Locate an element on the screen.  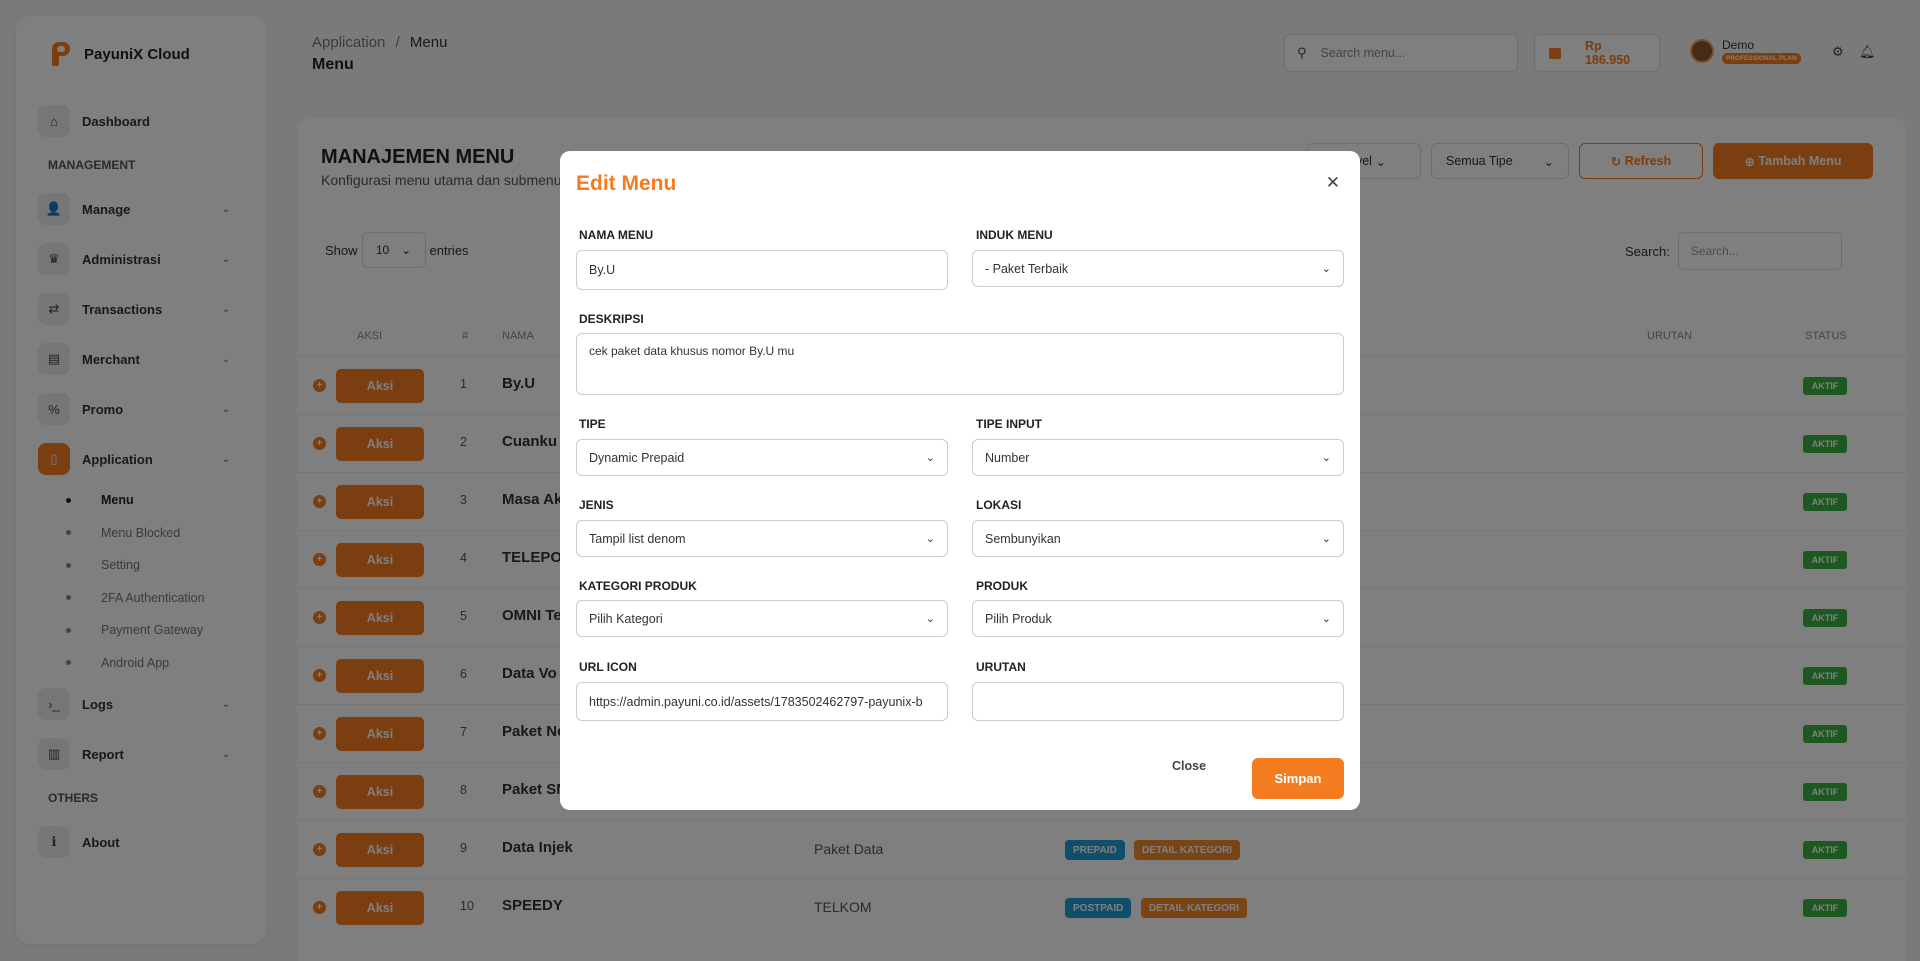
tipe-select: Dynamic Prepaid ⌄ is located at coordinates (762, 457).